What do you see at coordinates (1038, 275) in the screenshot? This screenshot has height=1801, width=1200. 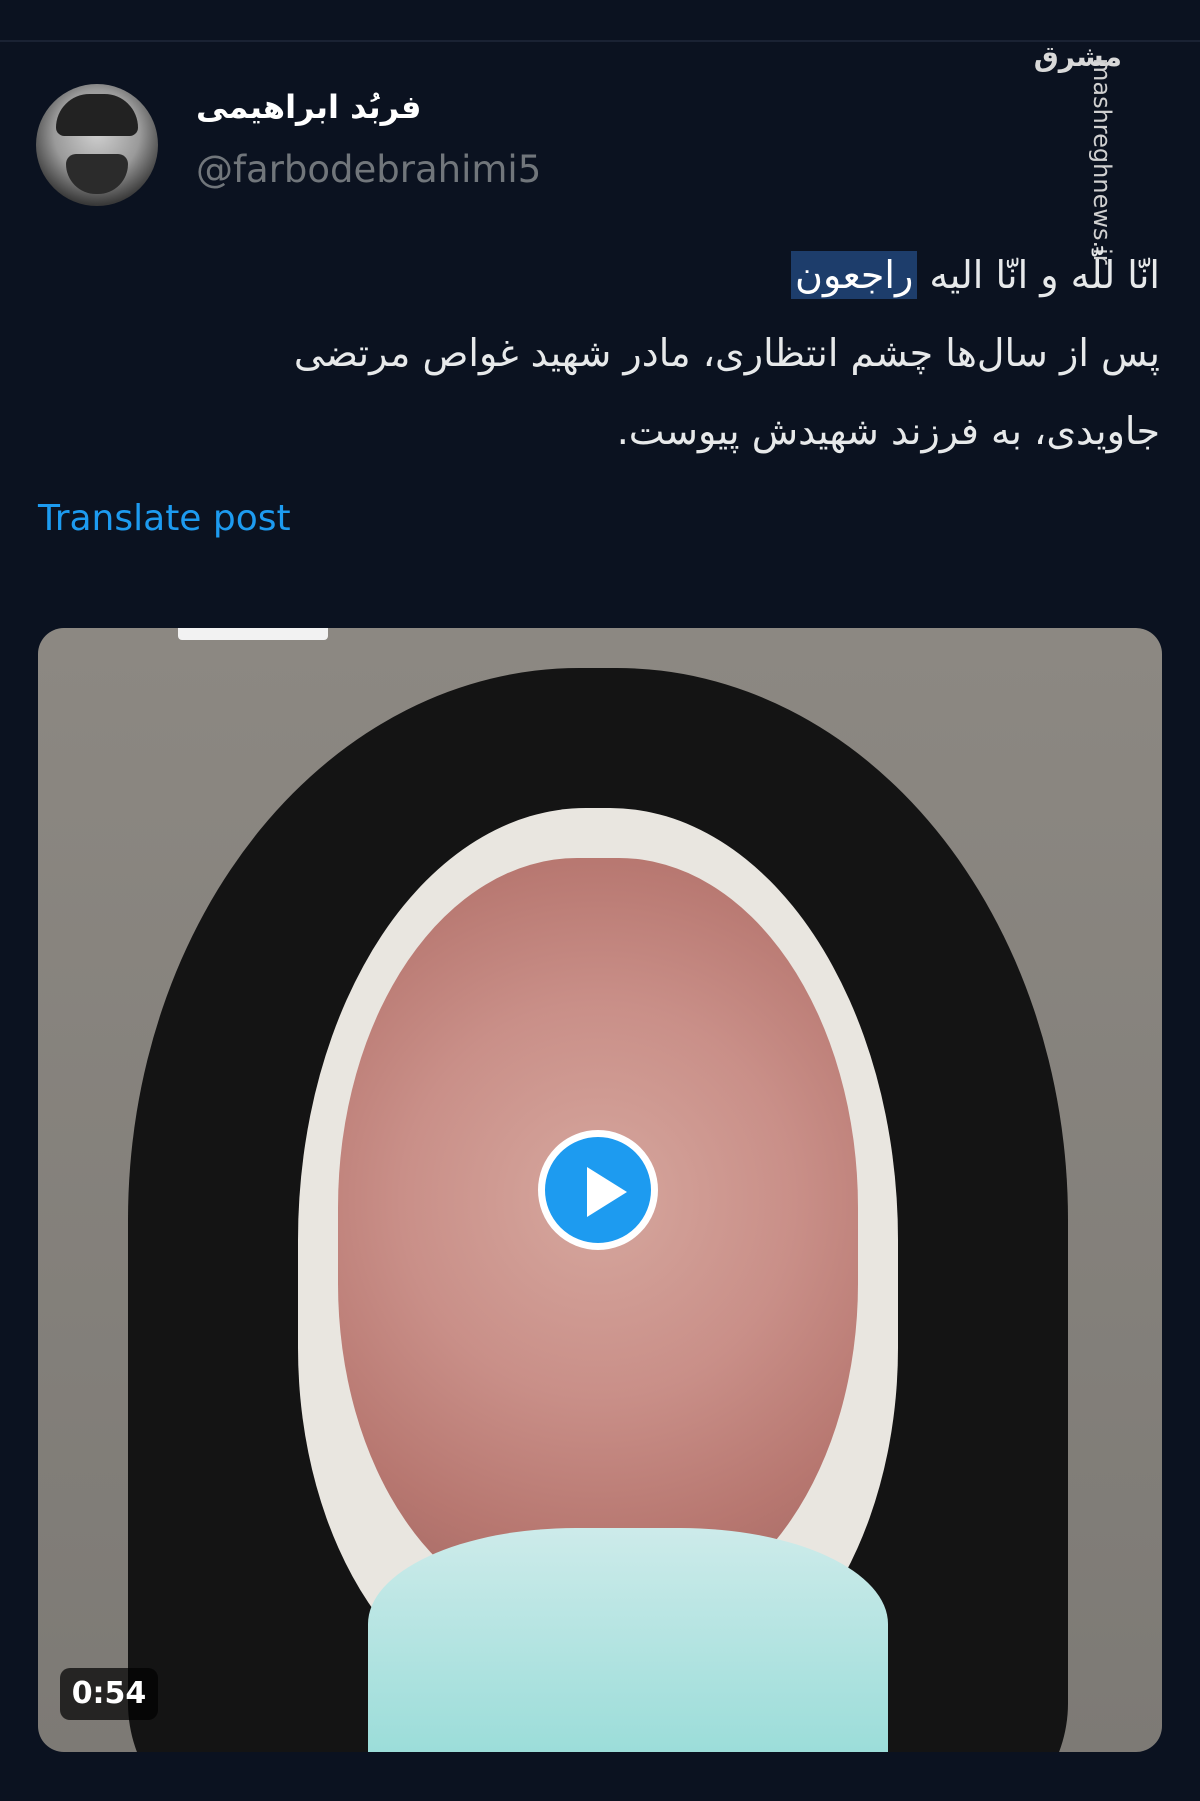 I see `tweet-line-1-prefix: انّا للّه و انّا الیه` at bounding box center [1038, 275].